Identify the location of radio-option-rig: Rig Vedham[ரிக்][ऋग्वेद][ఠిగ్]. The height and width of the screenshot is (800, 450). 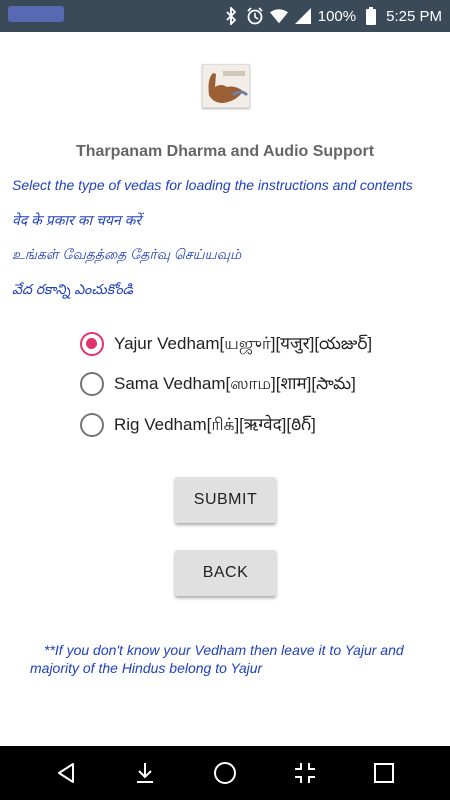
(198, 425).